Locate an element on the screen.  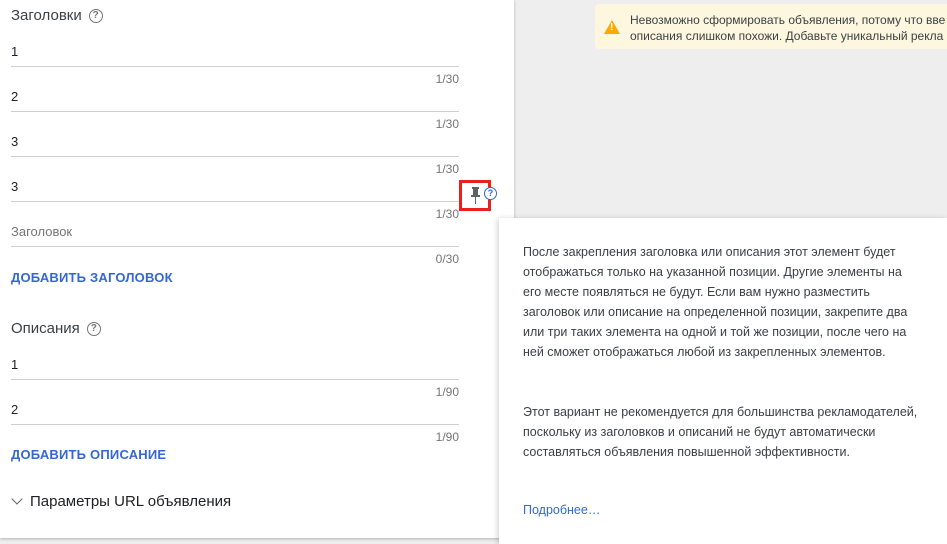
headline-field-3: 3 1/30 is located at coordinates (235, 156).